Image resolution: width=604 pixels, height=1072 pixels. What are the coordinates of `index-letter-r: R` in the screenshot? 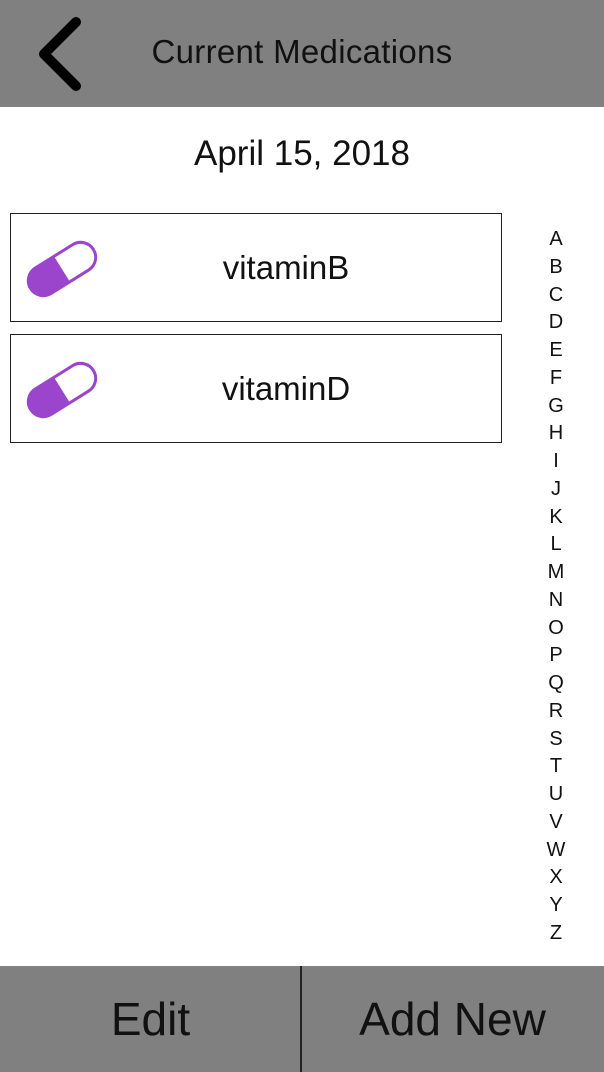 It's located at (556, 712).